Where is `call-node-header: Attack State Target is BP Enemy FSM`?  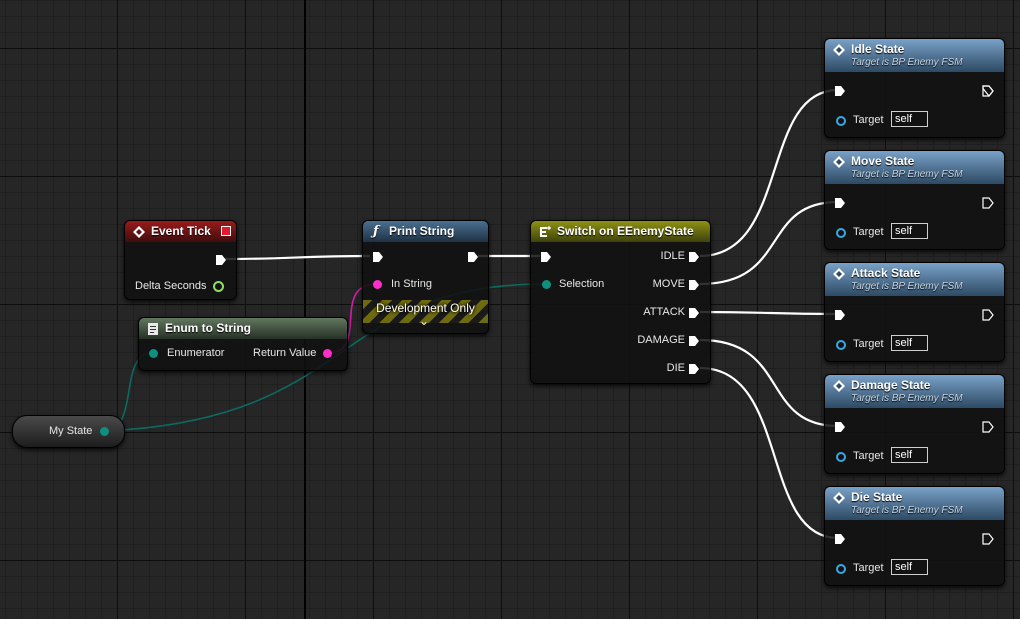
call-node-header: Attack State Target is BP Enemy FSM is located at coordinates (914, 279).